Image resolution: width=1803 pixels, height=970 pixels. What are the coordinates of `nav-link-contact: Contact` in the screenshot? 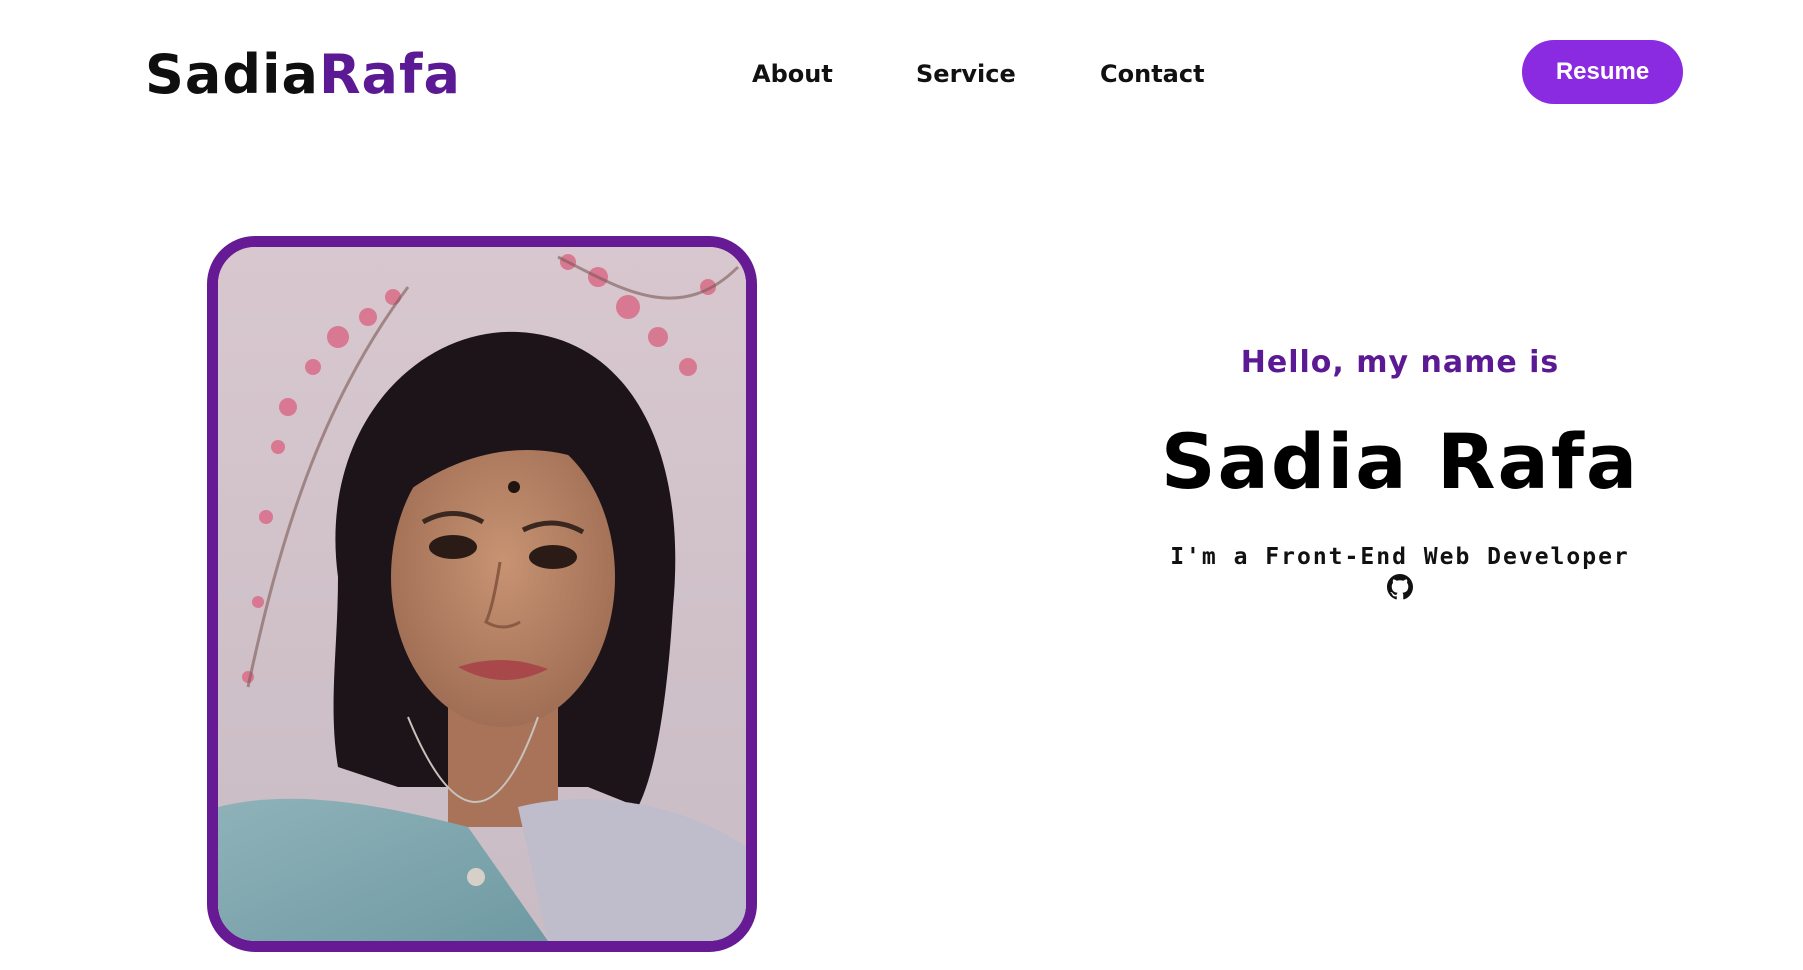 It's located at (1152, 74).